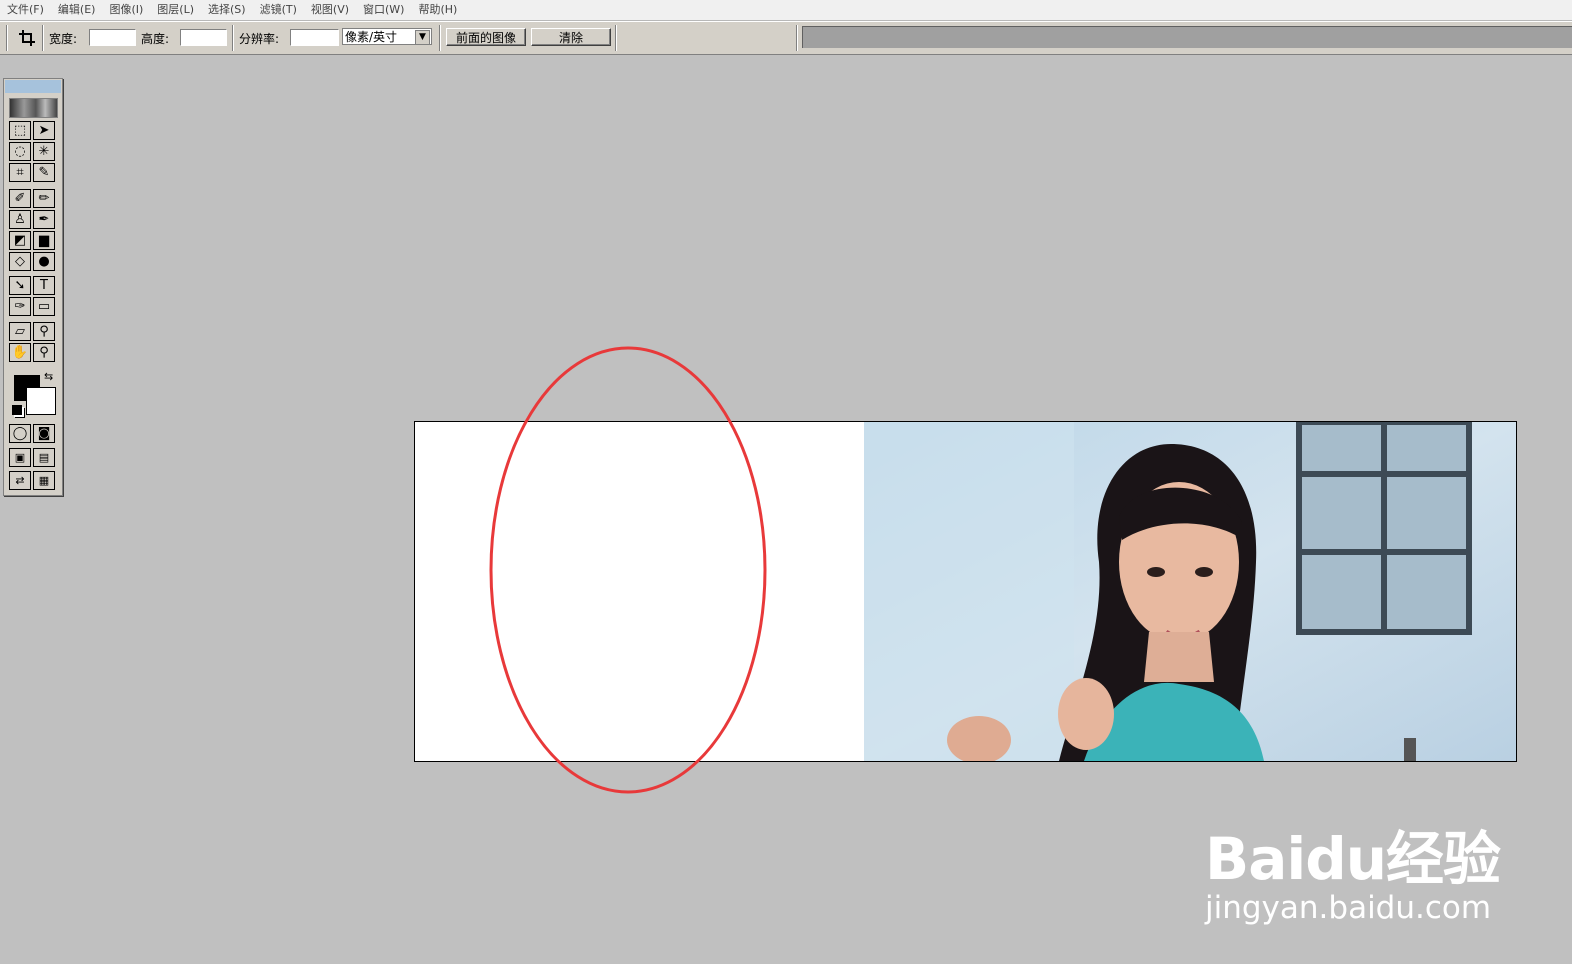  What do you see at coordinates (20, 480) in the screenshot?
I see `jump-to-imageready-icon: ⇄` at bounding box center [20, 480].